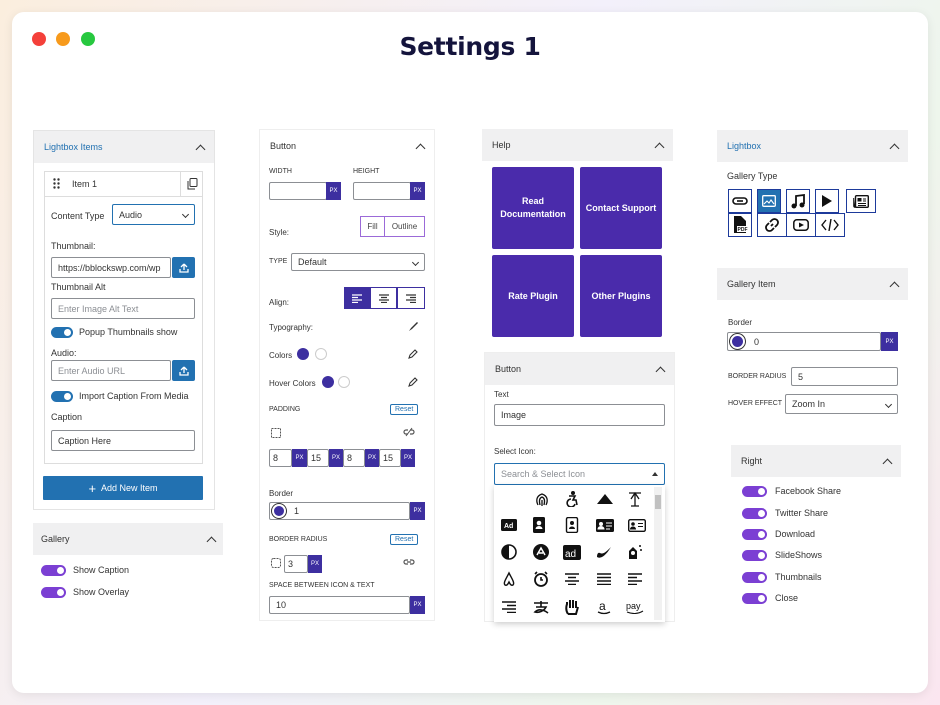  I want to click on padding-bottom-unit: PX, so click(372, 458).